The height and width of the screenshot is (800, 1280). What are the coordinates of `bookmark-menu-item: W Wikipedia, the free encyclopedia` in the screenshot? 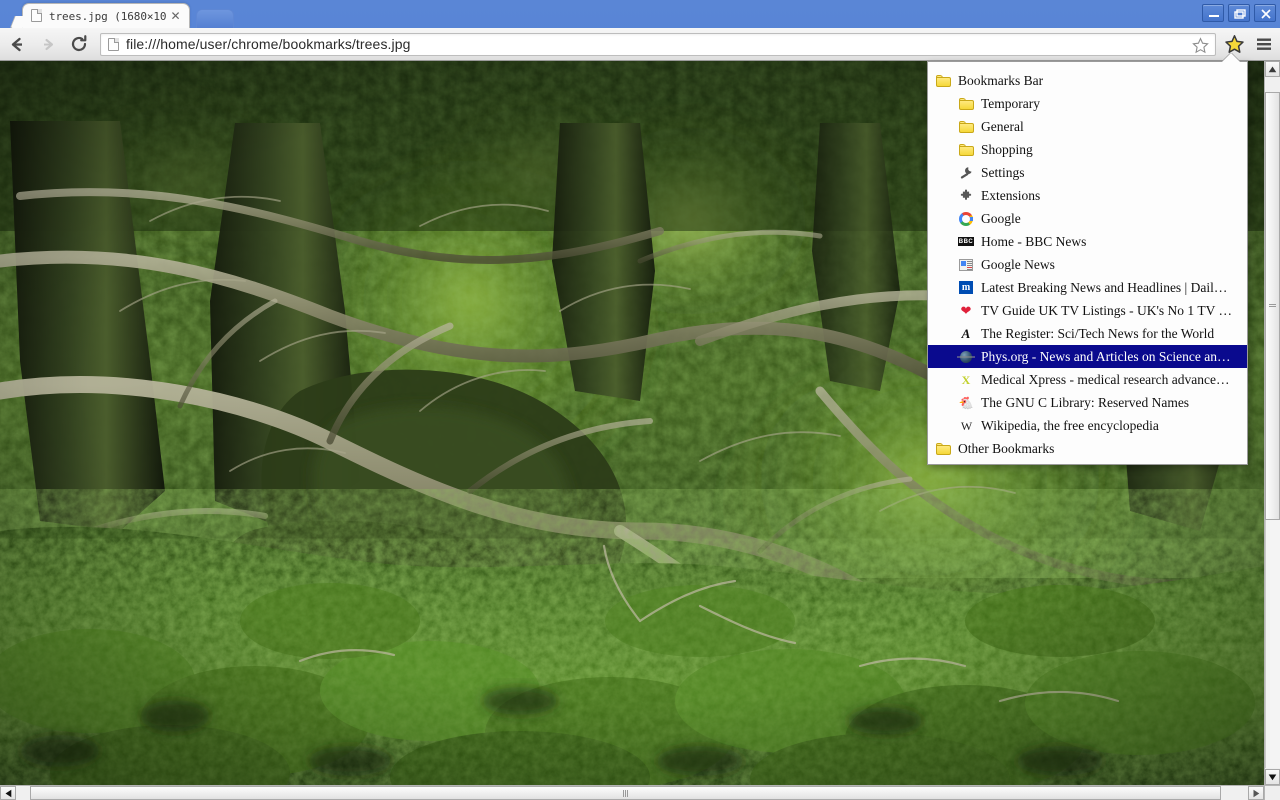 It's located at (1087, 425).